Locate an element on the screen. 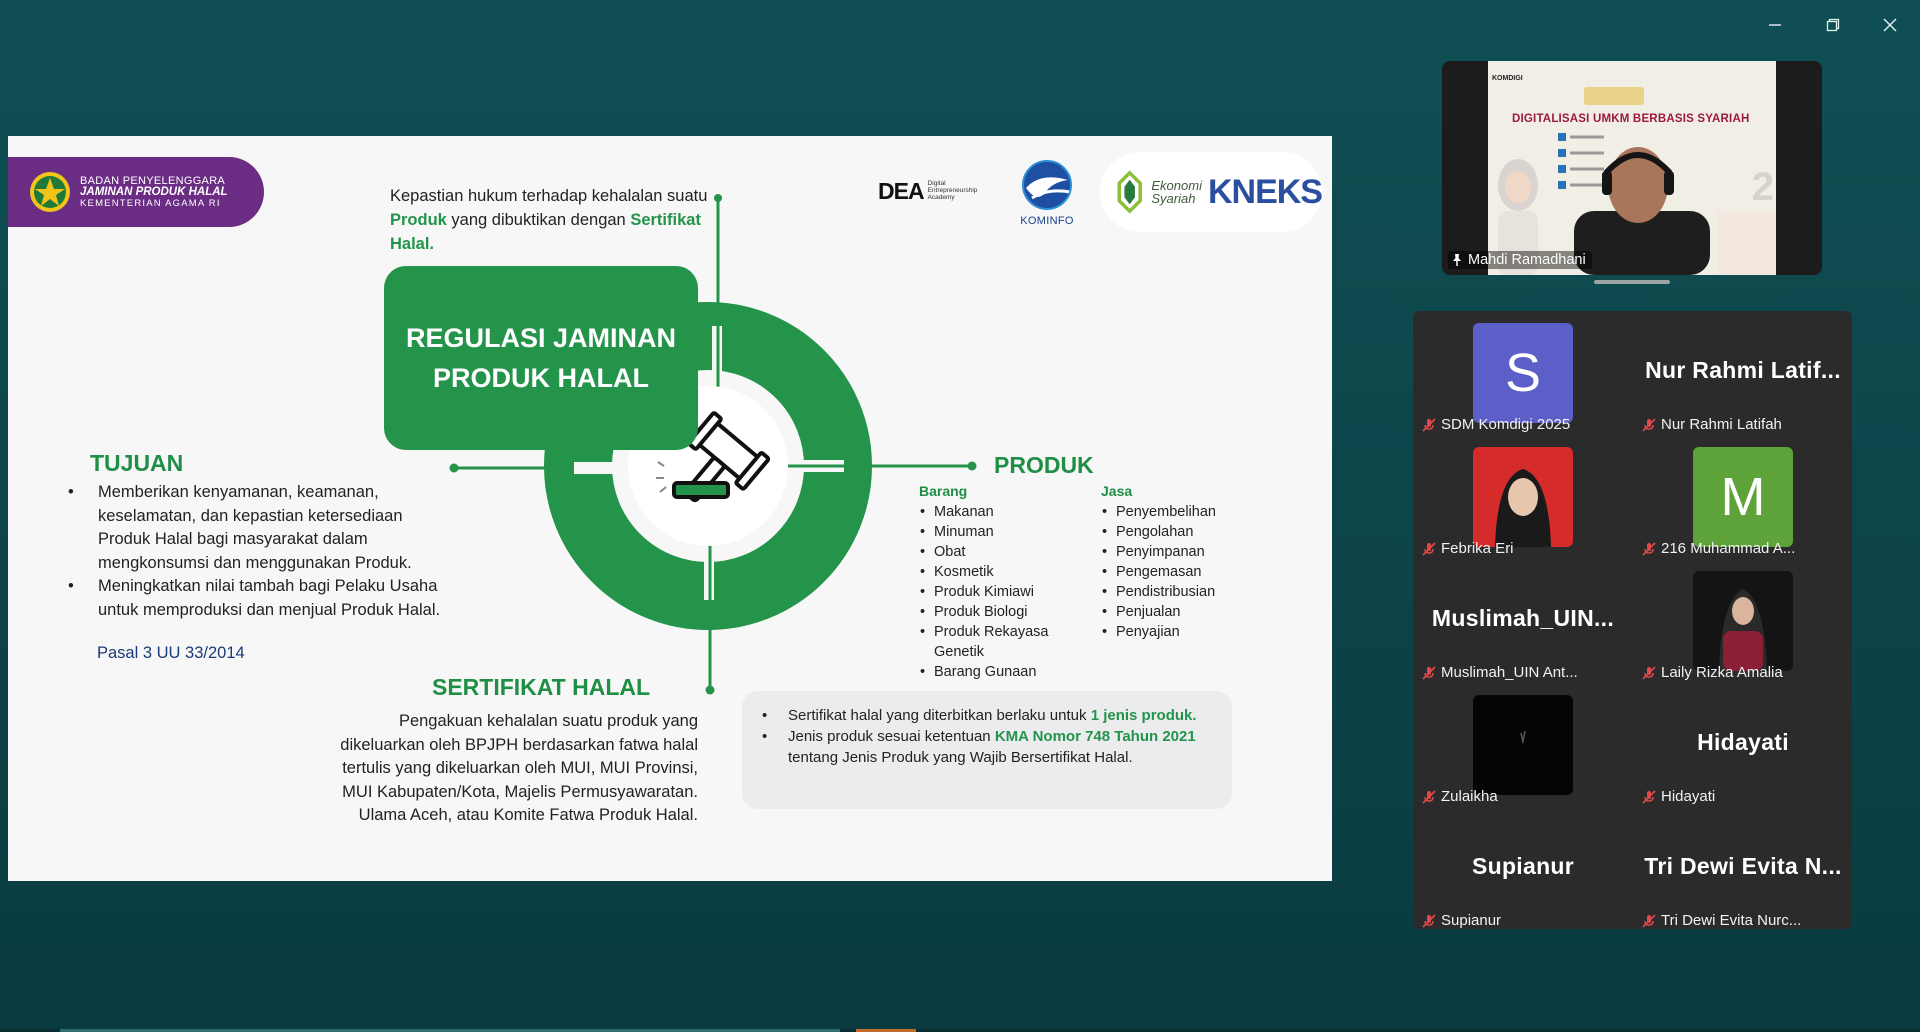  restore-button is located at coordinates (1833, 25).